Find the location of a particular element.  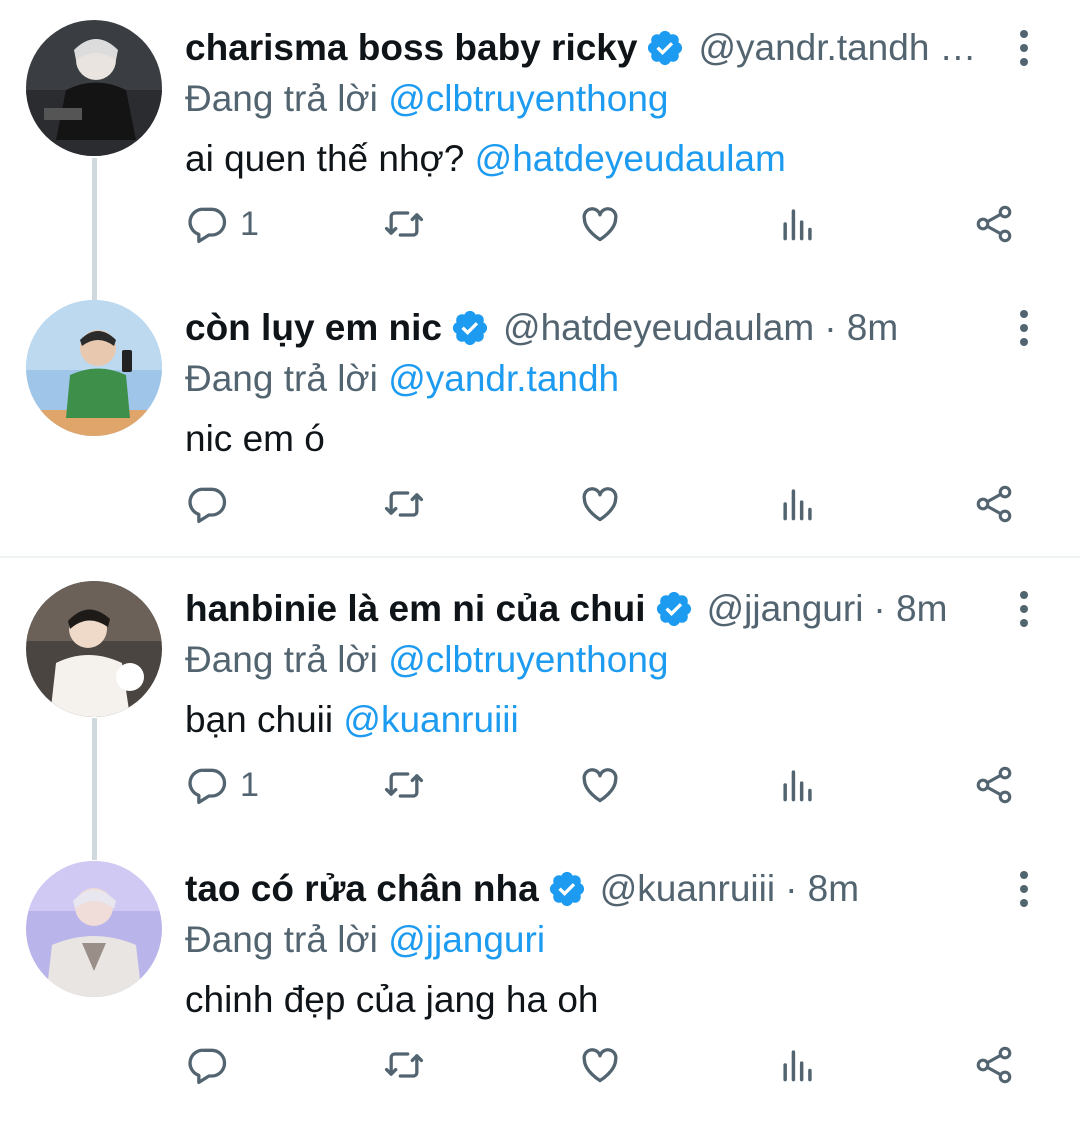

author-handle: @jjanguri is located at coordinates (785, 609).